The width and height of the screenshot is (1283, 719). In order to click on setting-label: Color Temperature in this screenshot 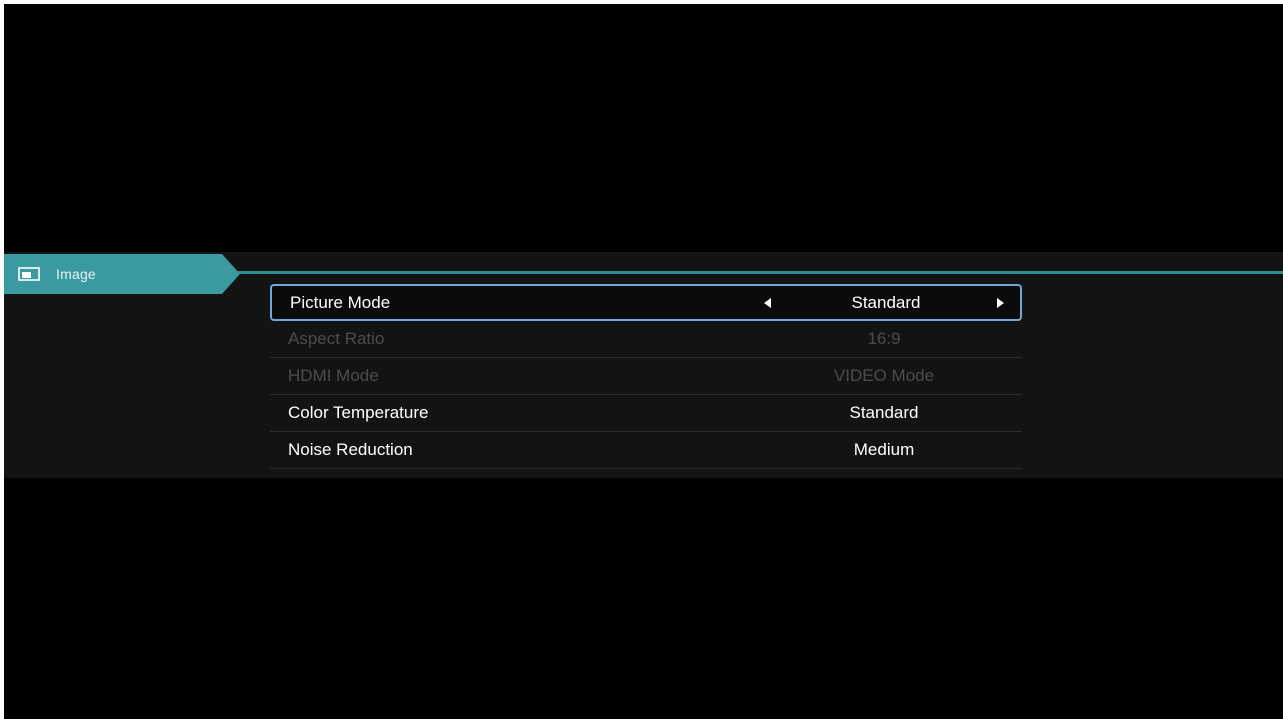, I will do `click(358, 412)`.